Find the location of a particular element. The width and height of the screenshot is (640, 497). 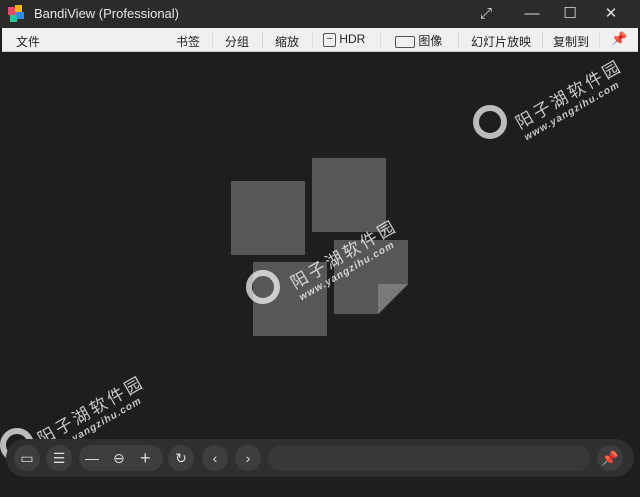

hdr-button: – HDR is located at coordinates (344, 39).